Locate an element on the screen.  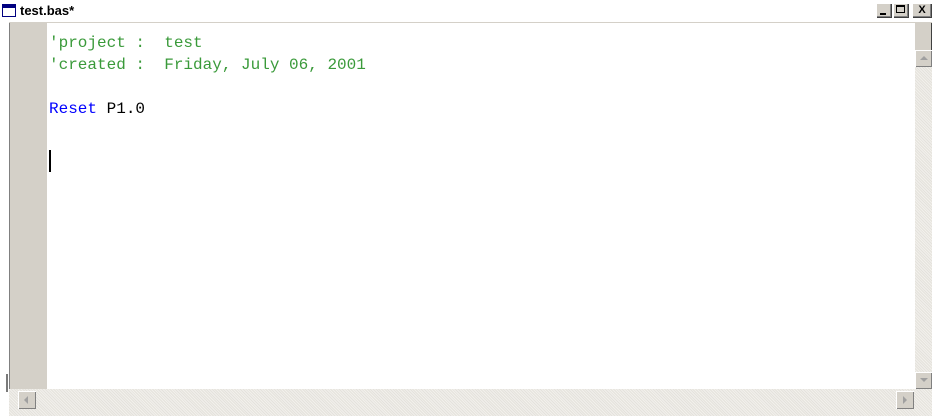
arrow-down-icon is located at coordinates (924, 380).